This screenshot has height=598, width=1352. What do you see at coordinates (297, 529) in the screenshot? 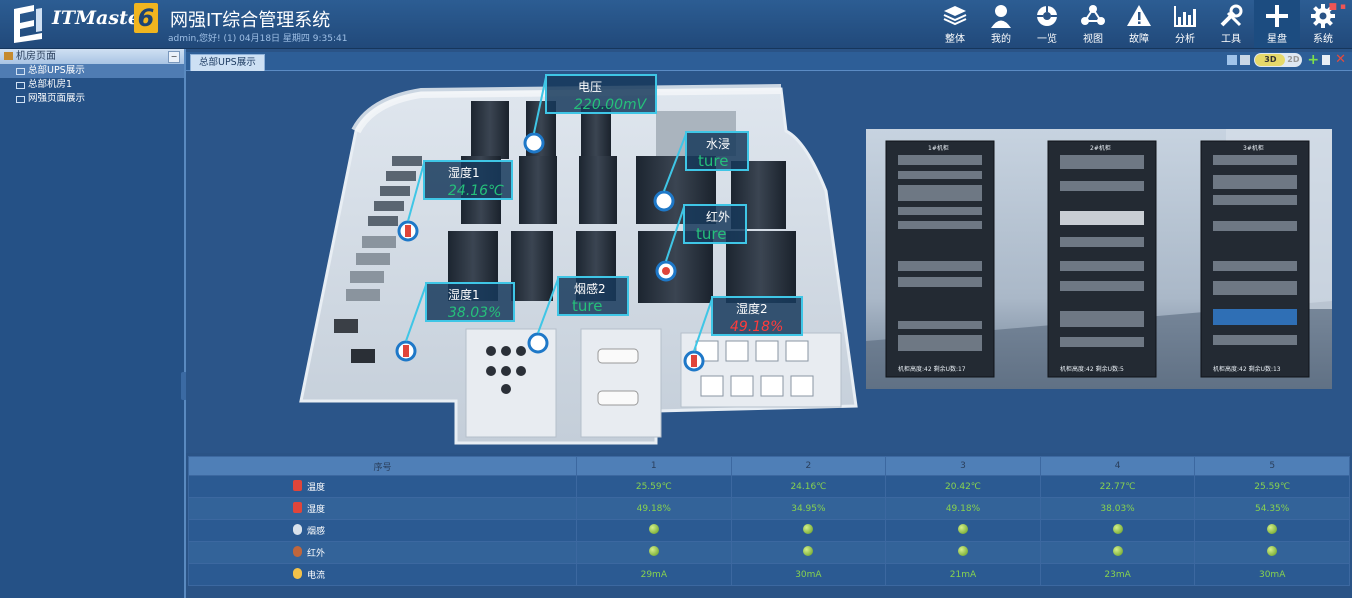
I see `smoke-detector-icon` at bounding box center [297, 529].